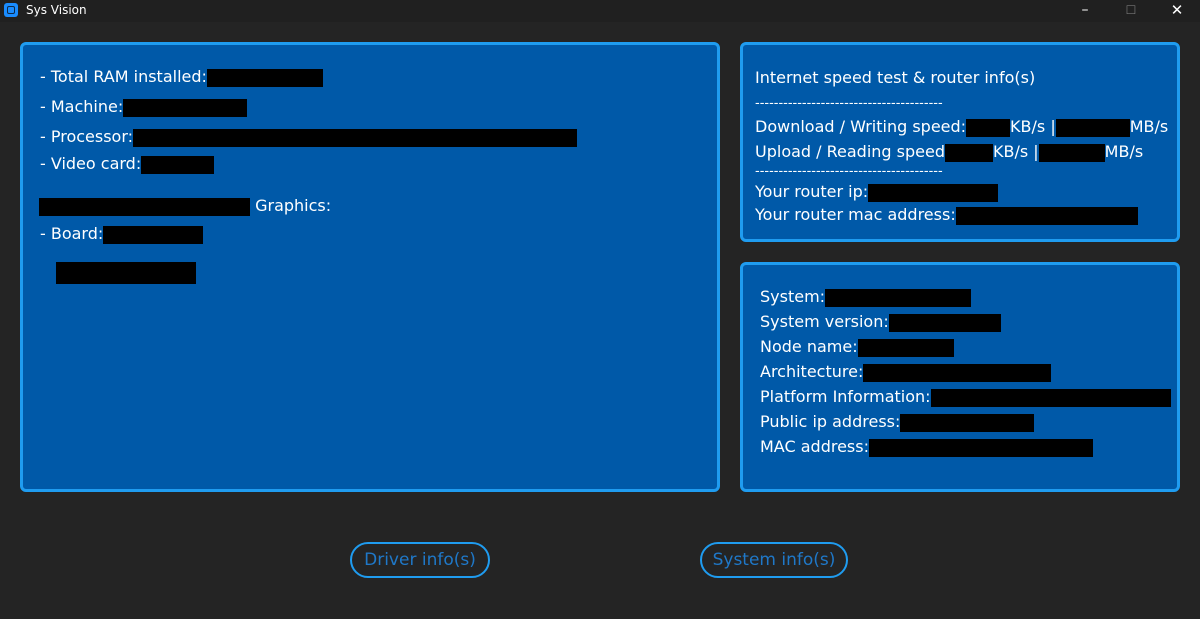  Describe the element at coordinates (144, 206) in the screenshot. I see `graphics-name-redacted` at that location.